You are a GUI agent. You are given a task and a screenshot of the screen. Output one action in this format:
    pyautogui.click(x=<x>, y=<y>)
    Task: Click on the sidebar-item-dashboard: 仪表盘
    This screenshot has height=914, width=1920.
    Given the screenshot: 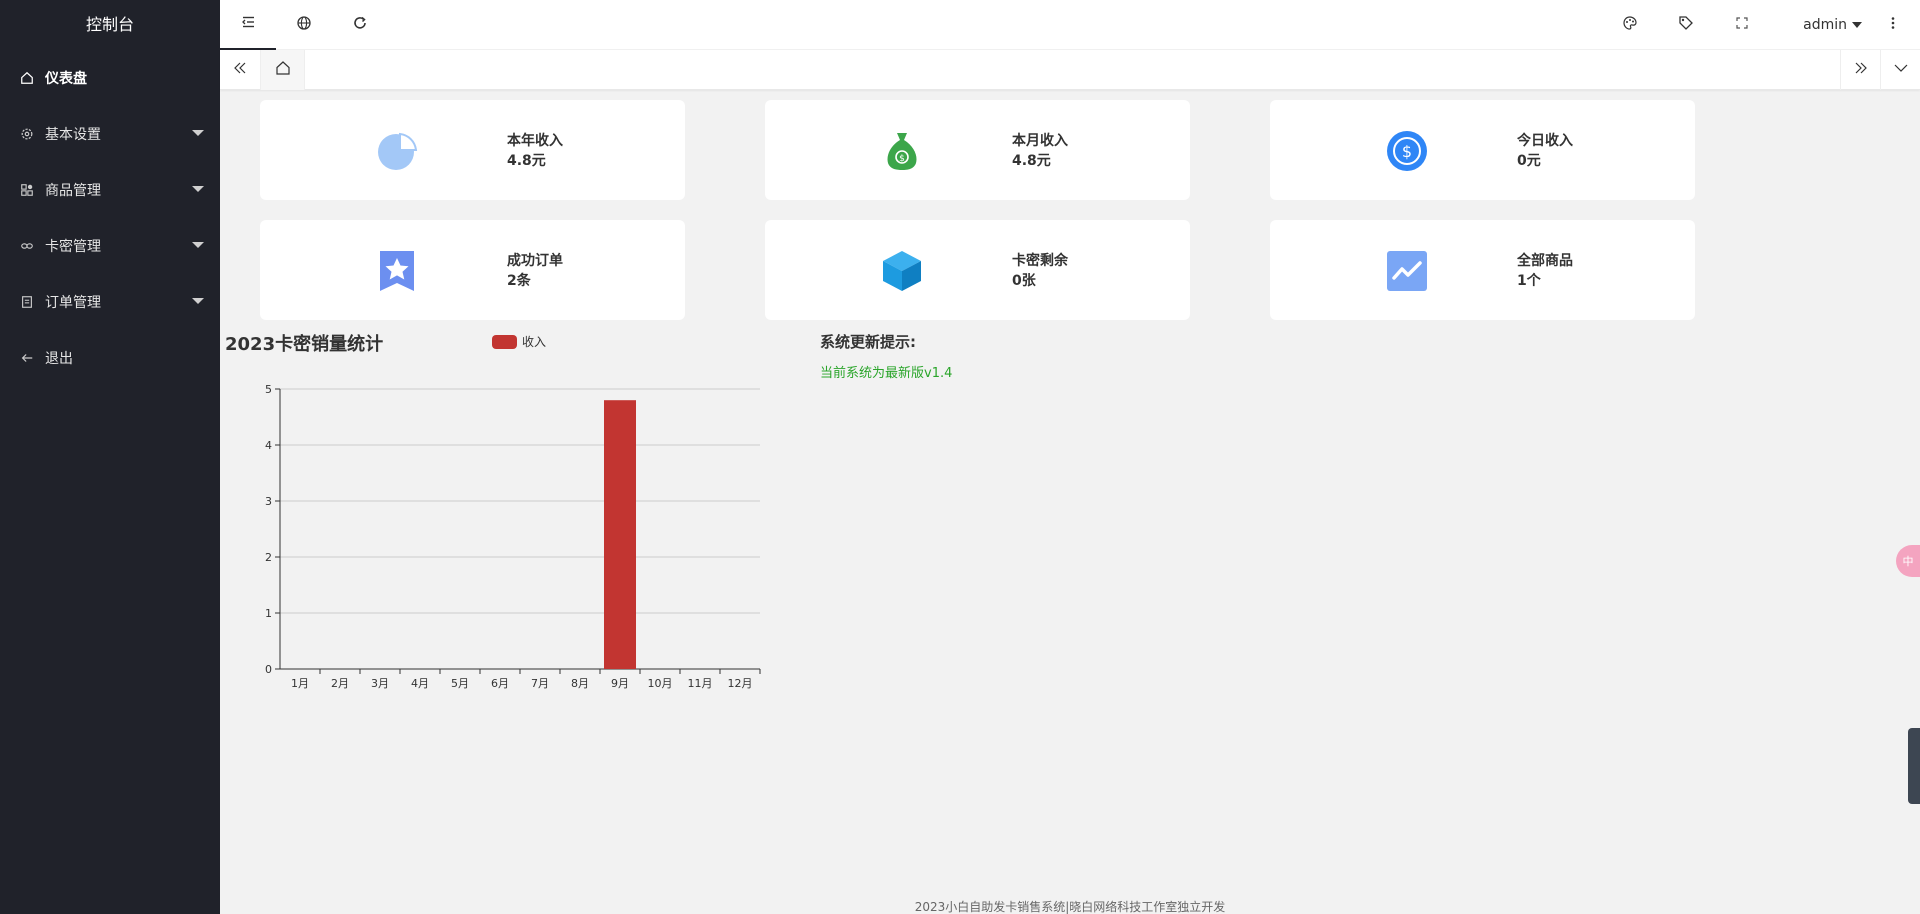 What is the action you would take?
    pyautogui.click(x=110, y=78)
    